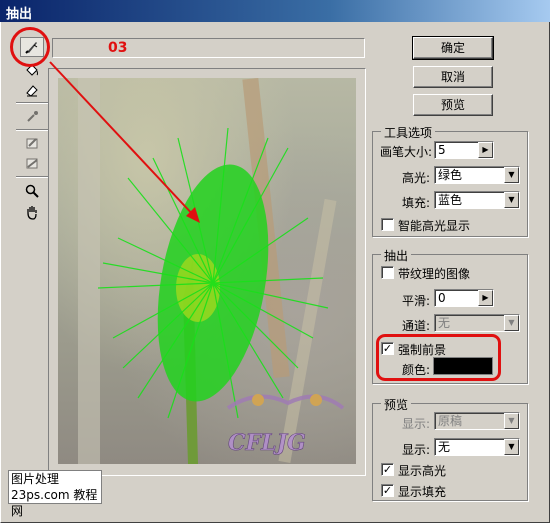  I want to click on smooth-field: 0 ▶, so click(464, 298).